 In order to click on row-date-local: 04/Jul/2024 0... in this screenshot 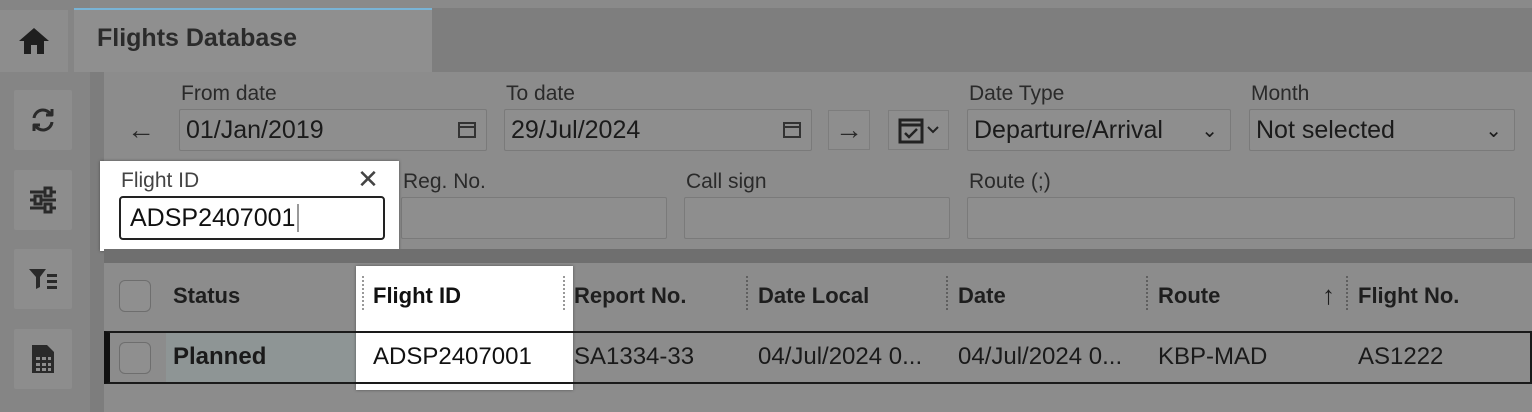, I will do `click(840, 356)`.